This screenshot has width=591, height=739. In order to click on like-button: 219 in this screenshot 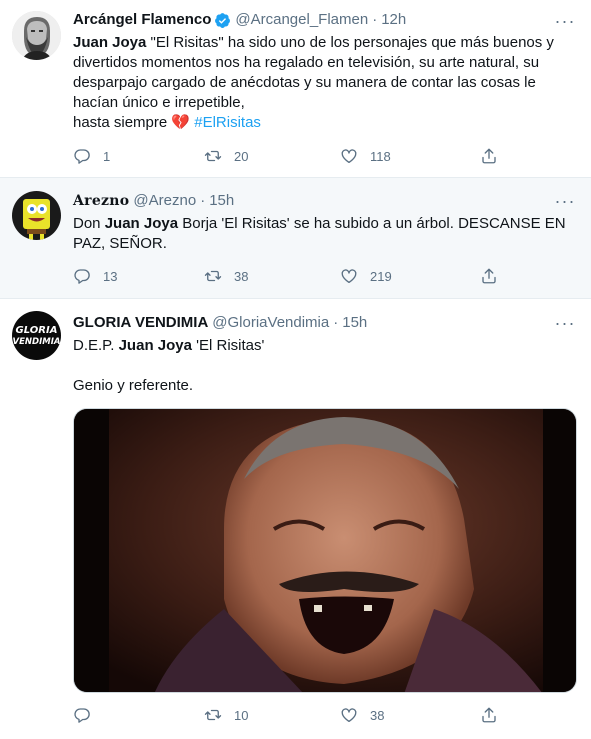, I will do `click(366, 276)`.